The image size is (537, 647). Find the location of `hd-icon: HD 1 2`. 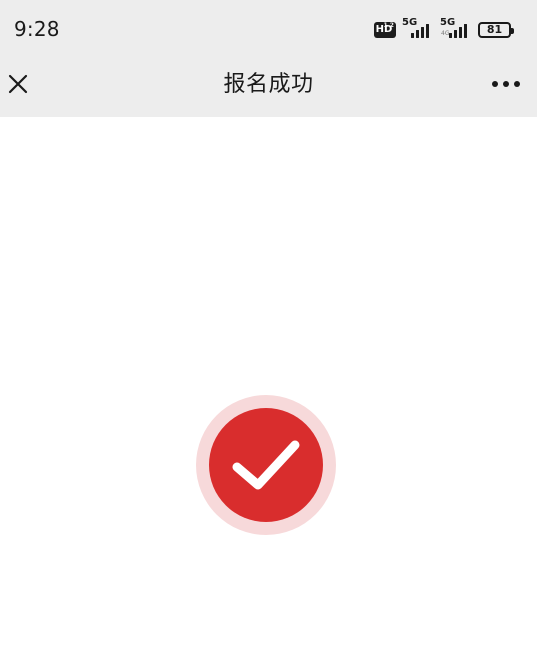

hd-icon: HD 1 2 is located at coordinates (385, 30).